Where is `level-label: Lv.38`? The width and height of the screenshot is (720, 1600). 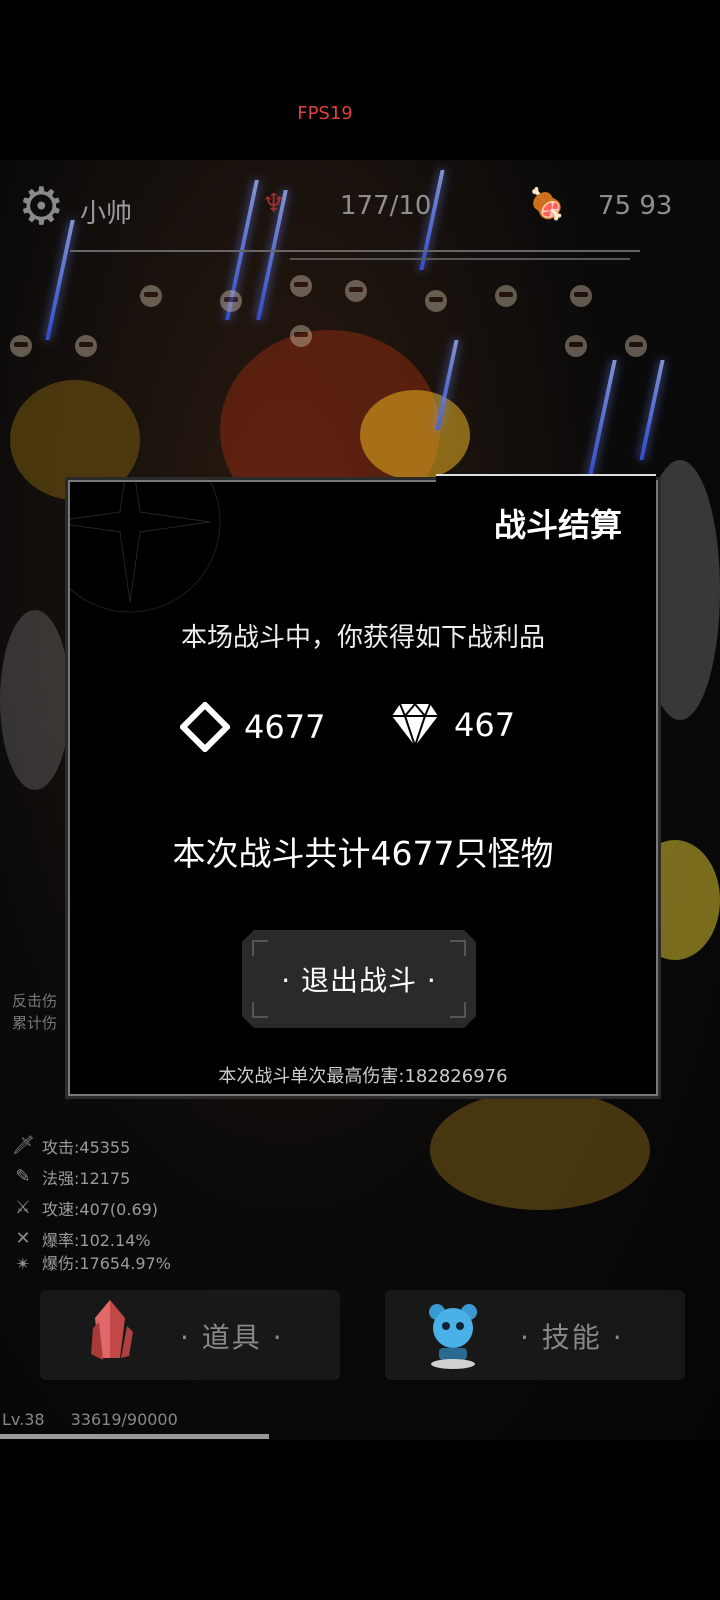 level-label: Lv.38 is located at coordinates (23, 1419).